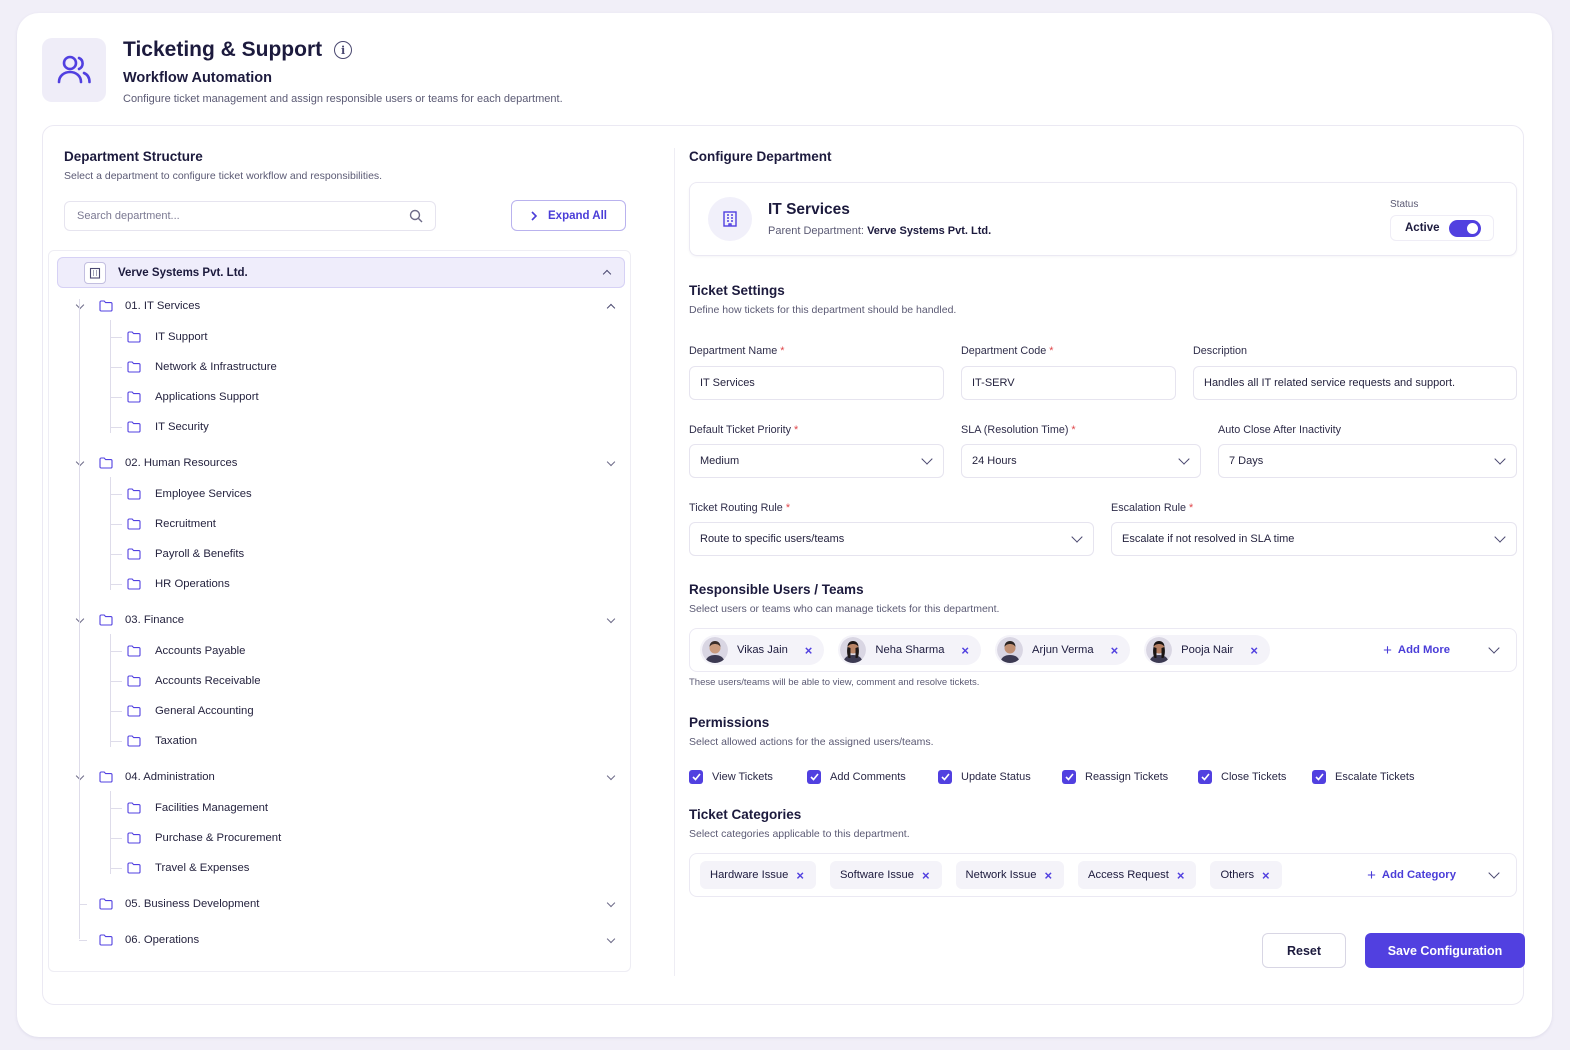  Describe the element at coordinates (345, 306) in the screenshot. I see `tree-department-row: 01. IT Services` at that location.